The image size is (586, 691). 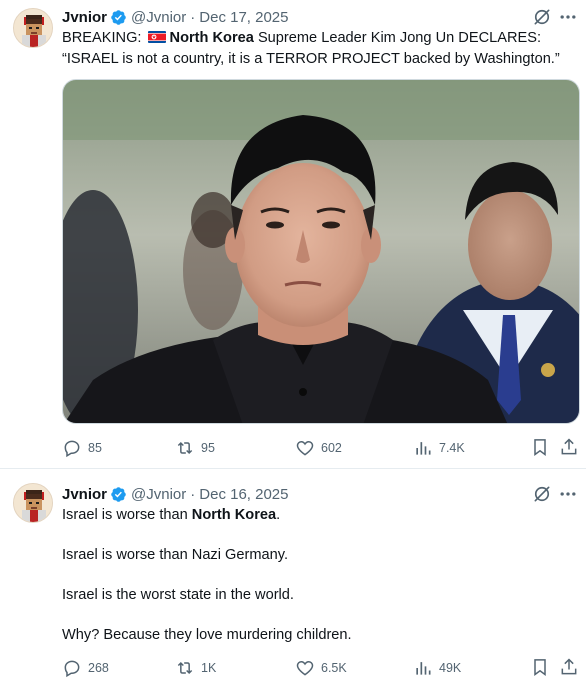 I want to click on repost-button: 95, so click(x=195, y=448).